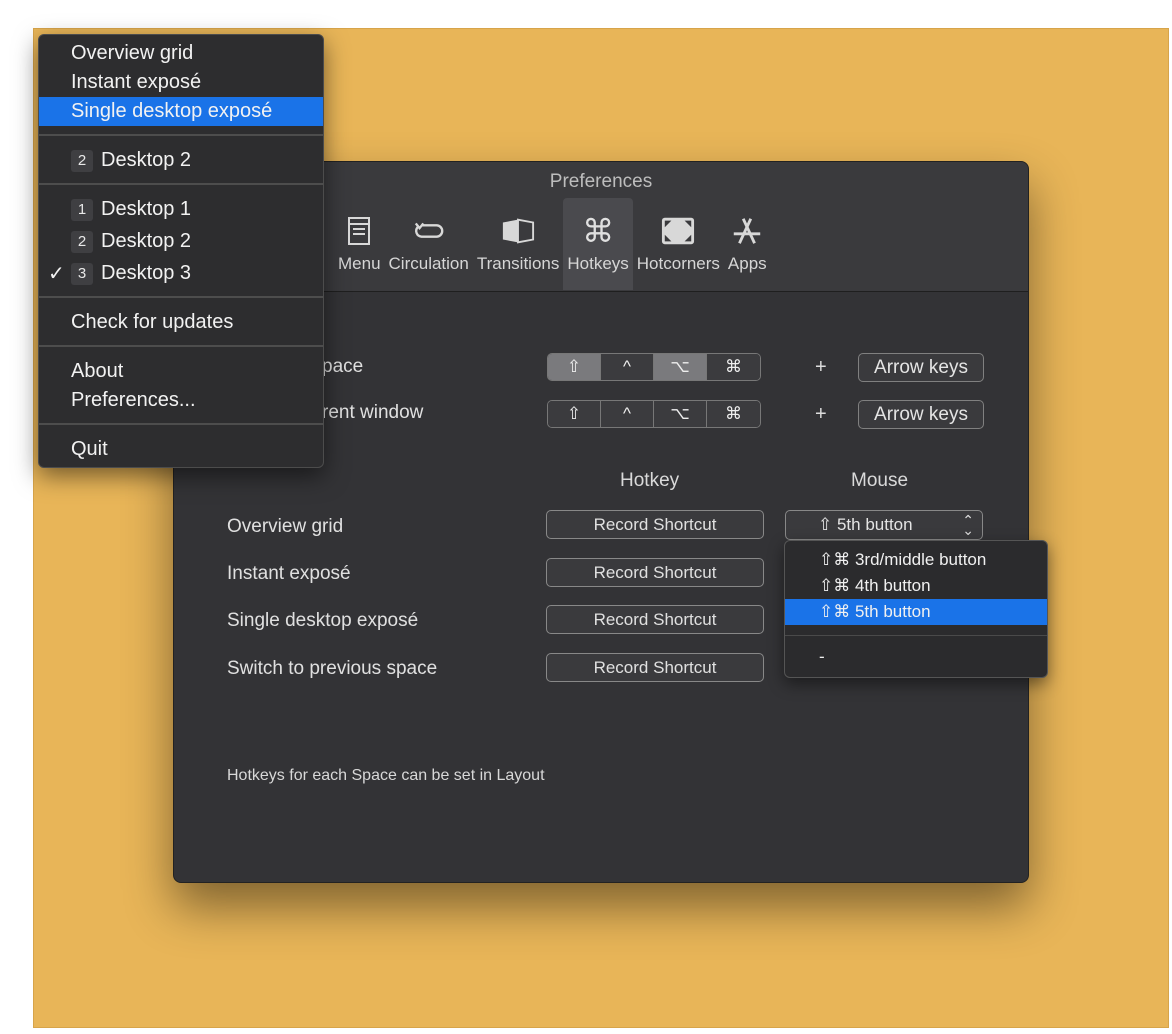  Describe the element at coordinates (747, 263) in the screenshot. I see `tab-apps-label: Apps` at that location.